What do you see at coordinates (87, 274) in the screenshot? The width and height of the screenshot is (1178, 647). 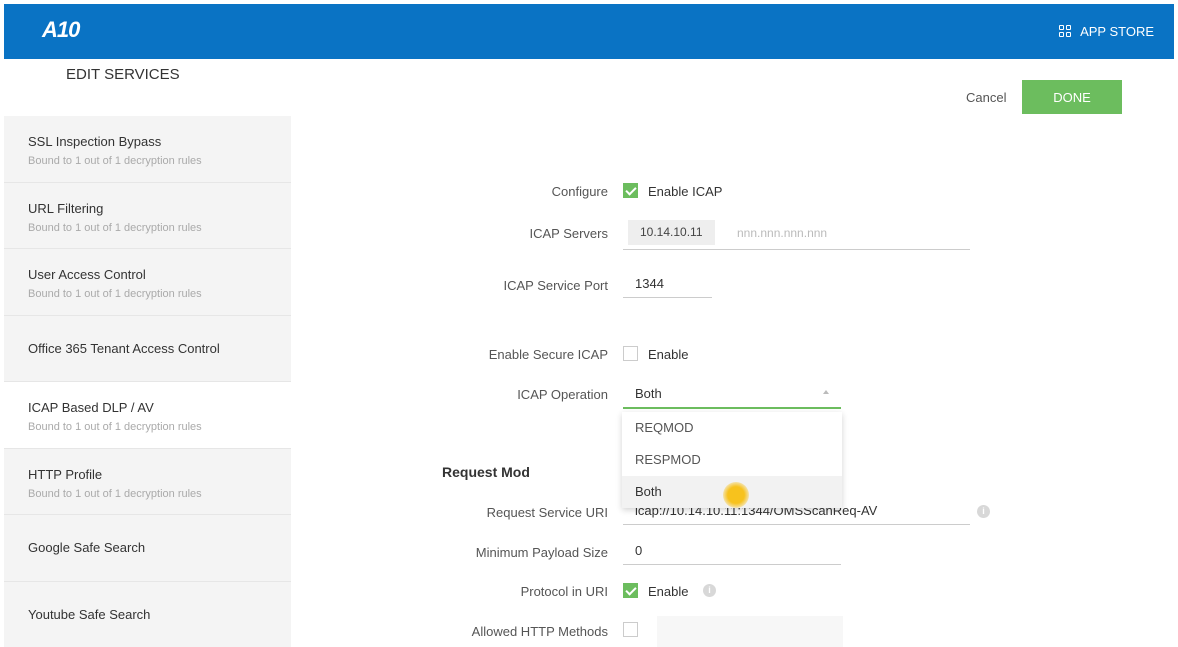 I see `sidebar-item-label: User Access Control` at bounding box center [87, 274].